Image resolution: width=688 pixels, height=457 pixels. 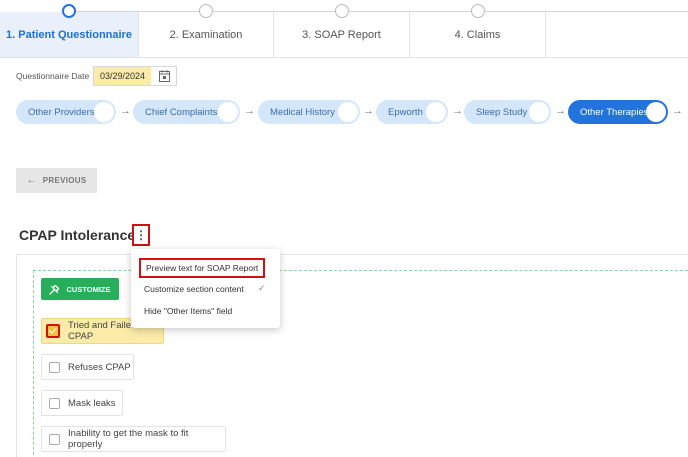 What do you see at coordinates (53, 331) in the screenshot?
I see `checkbox-checked` at bounding box center [53, 331].